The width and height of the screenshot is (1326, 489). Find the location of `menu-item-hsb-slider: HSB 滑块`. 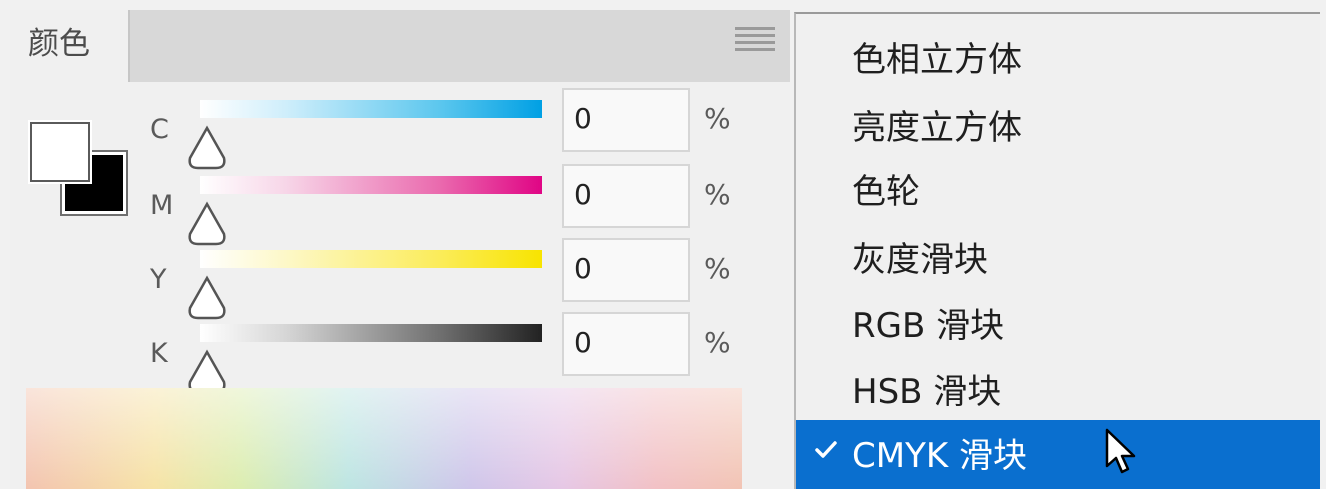

menu-item-hsb-slider: HSB 滑块 is located at coordinates (1058, 388).